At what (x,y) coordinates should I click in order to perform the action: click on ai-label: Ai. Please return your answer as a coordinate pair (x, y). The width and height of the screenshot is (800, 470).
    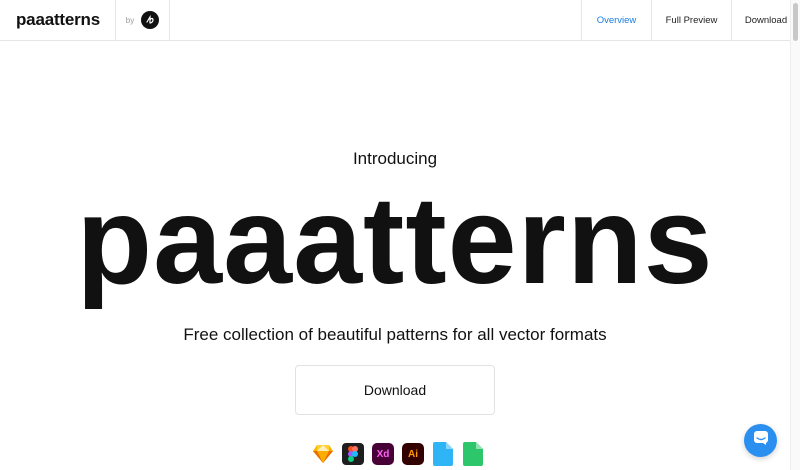
    Looking at the image, I should click on (413, 454).